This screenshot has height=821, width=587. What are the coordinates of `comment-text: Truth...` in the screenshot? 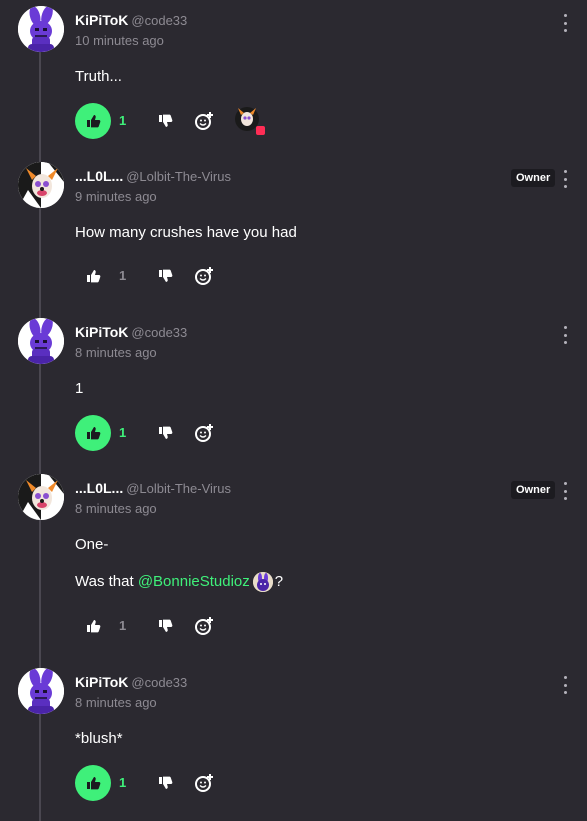 It's located at (98, 76).